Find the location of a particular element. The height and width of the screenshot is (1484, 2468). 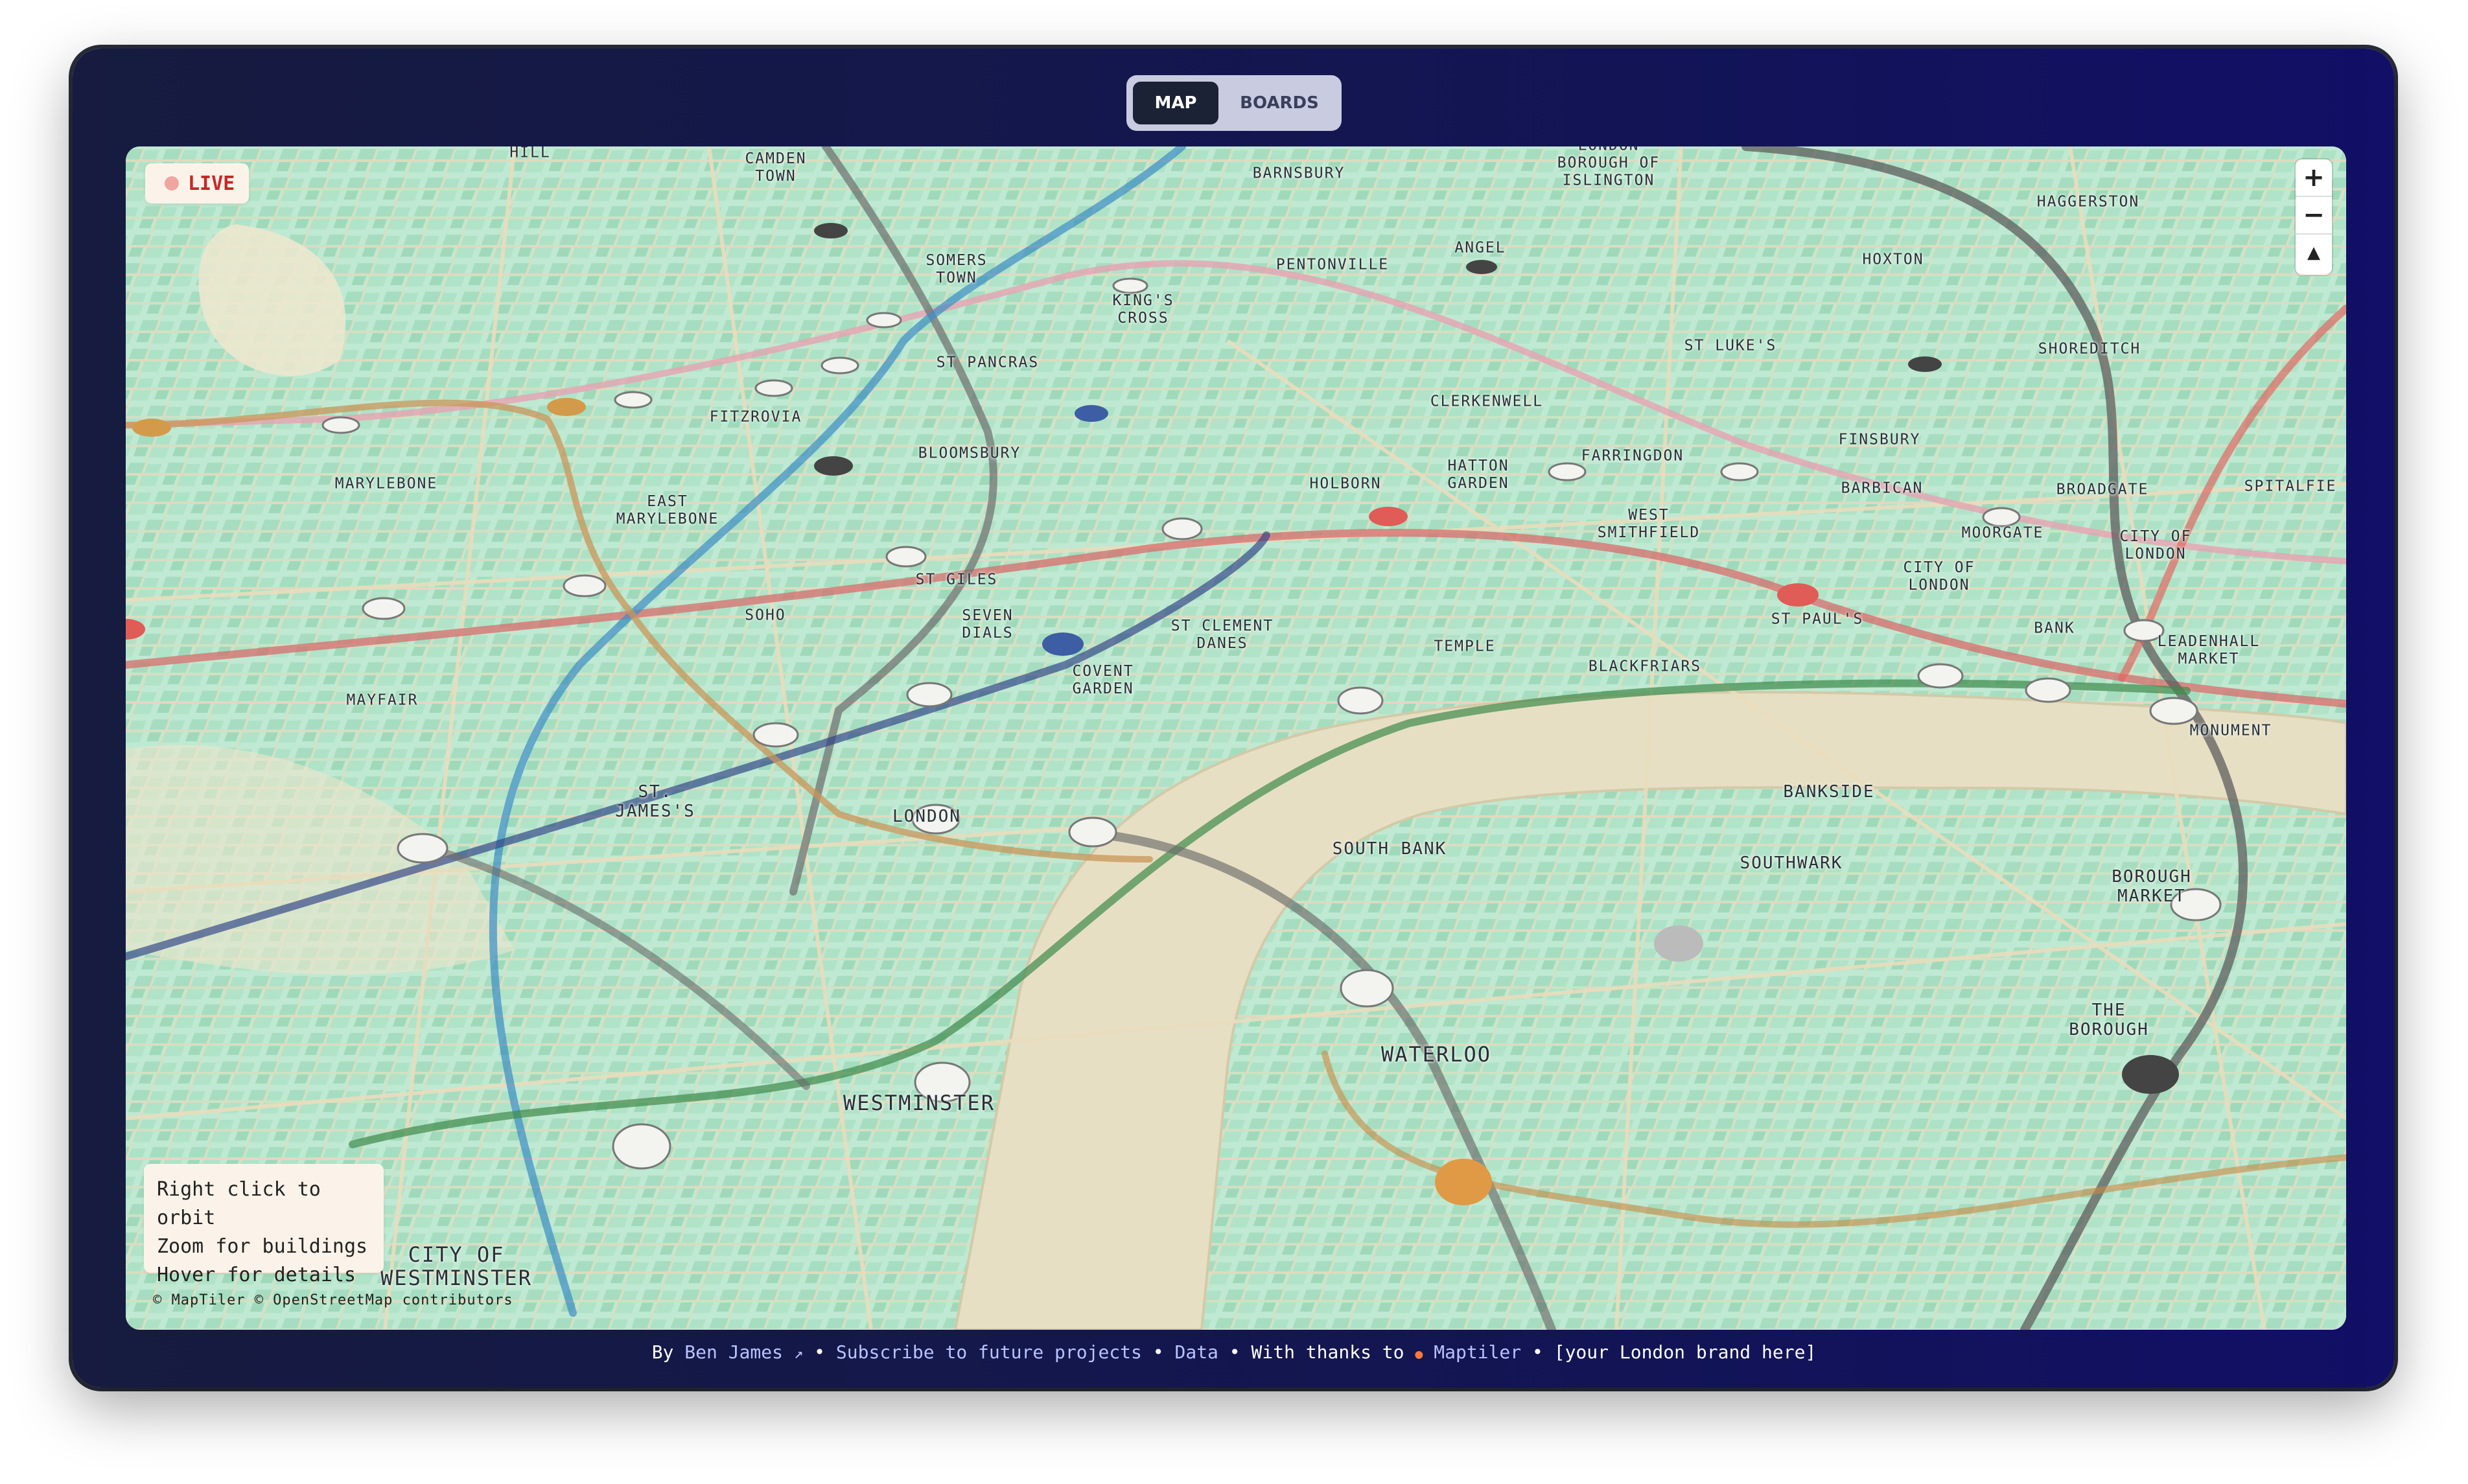

place-label: LONDON BOROUGH OF ISLINGTON is located at coordinates (1608, 167).